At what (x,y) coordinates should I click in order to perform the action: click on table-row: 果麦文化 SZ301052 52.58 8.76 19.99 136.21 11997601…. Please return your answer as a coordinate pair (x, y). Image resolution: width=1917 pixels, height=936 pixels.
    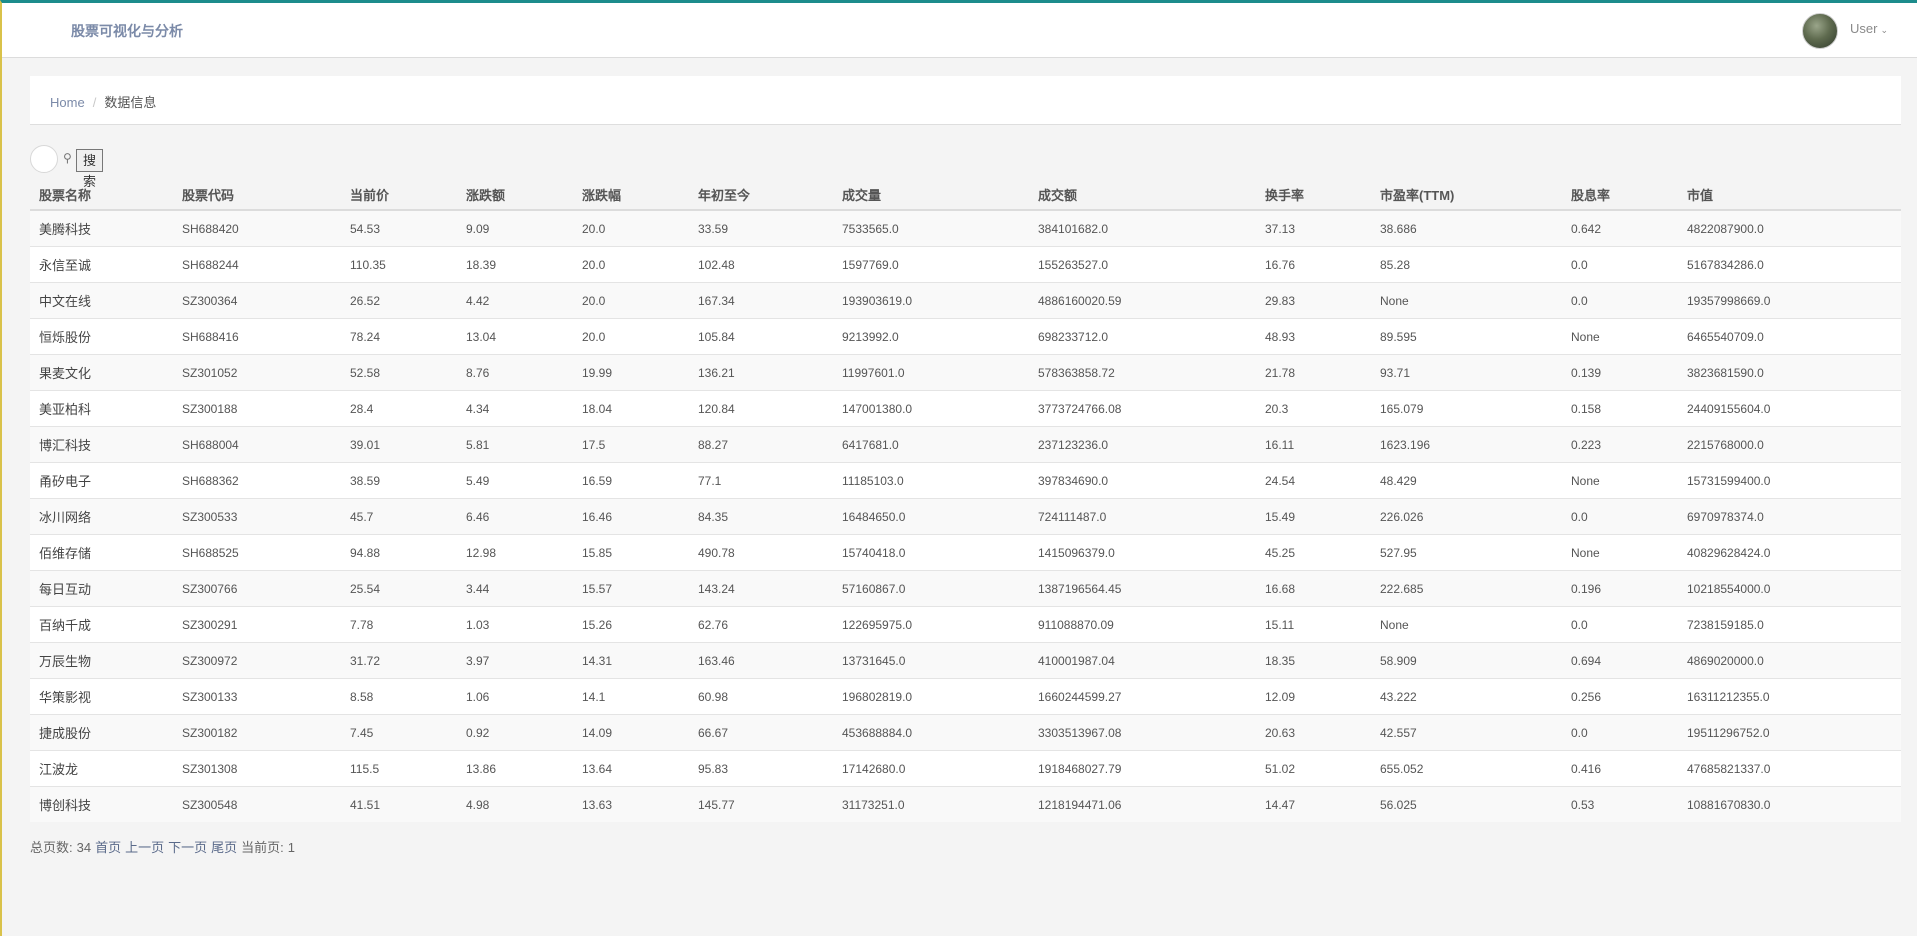
    Looking at the image, I should click on (965, 372).